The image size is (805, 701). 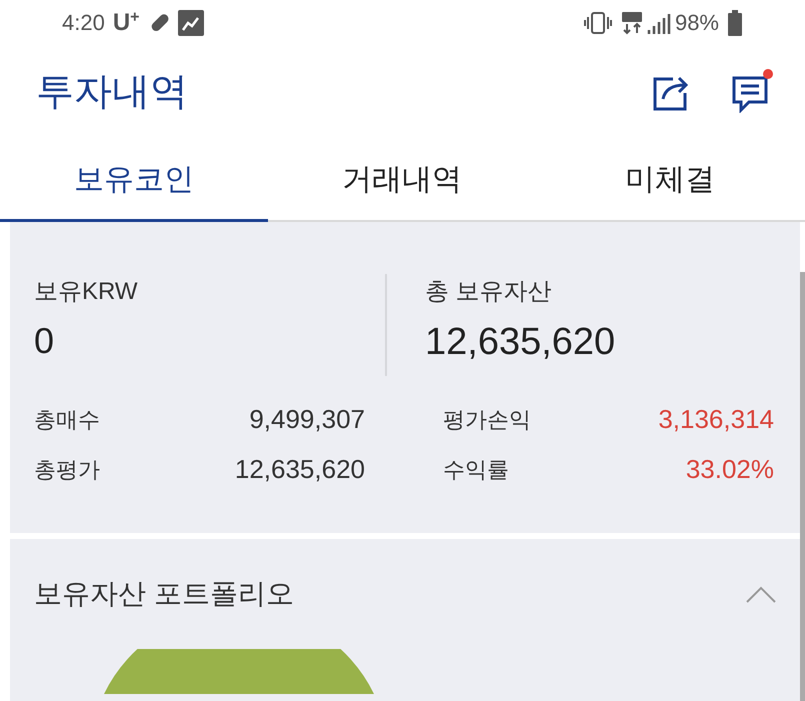 I want to click on page-title: 투자내역, so click(x=112, y=92).